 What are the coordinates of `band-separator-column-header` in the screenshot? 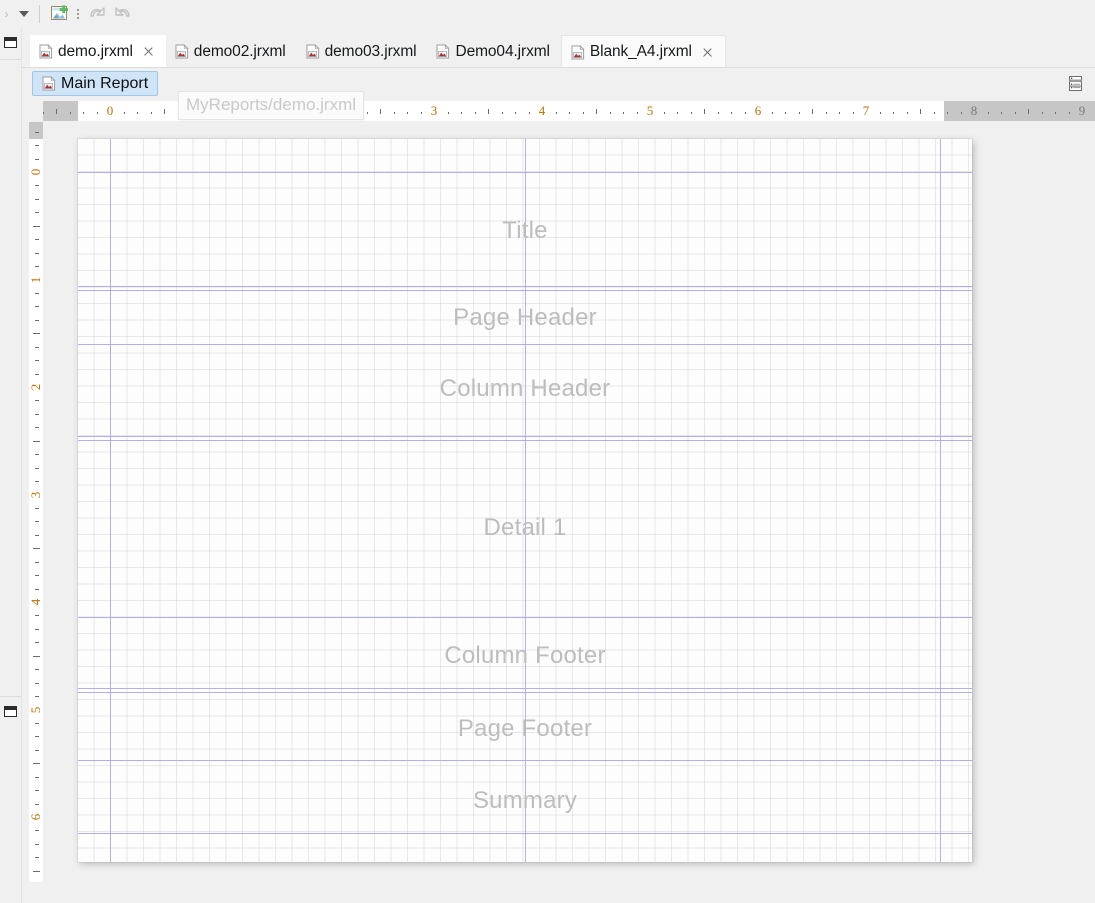 It's located at (525, 438).